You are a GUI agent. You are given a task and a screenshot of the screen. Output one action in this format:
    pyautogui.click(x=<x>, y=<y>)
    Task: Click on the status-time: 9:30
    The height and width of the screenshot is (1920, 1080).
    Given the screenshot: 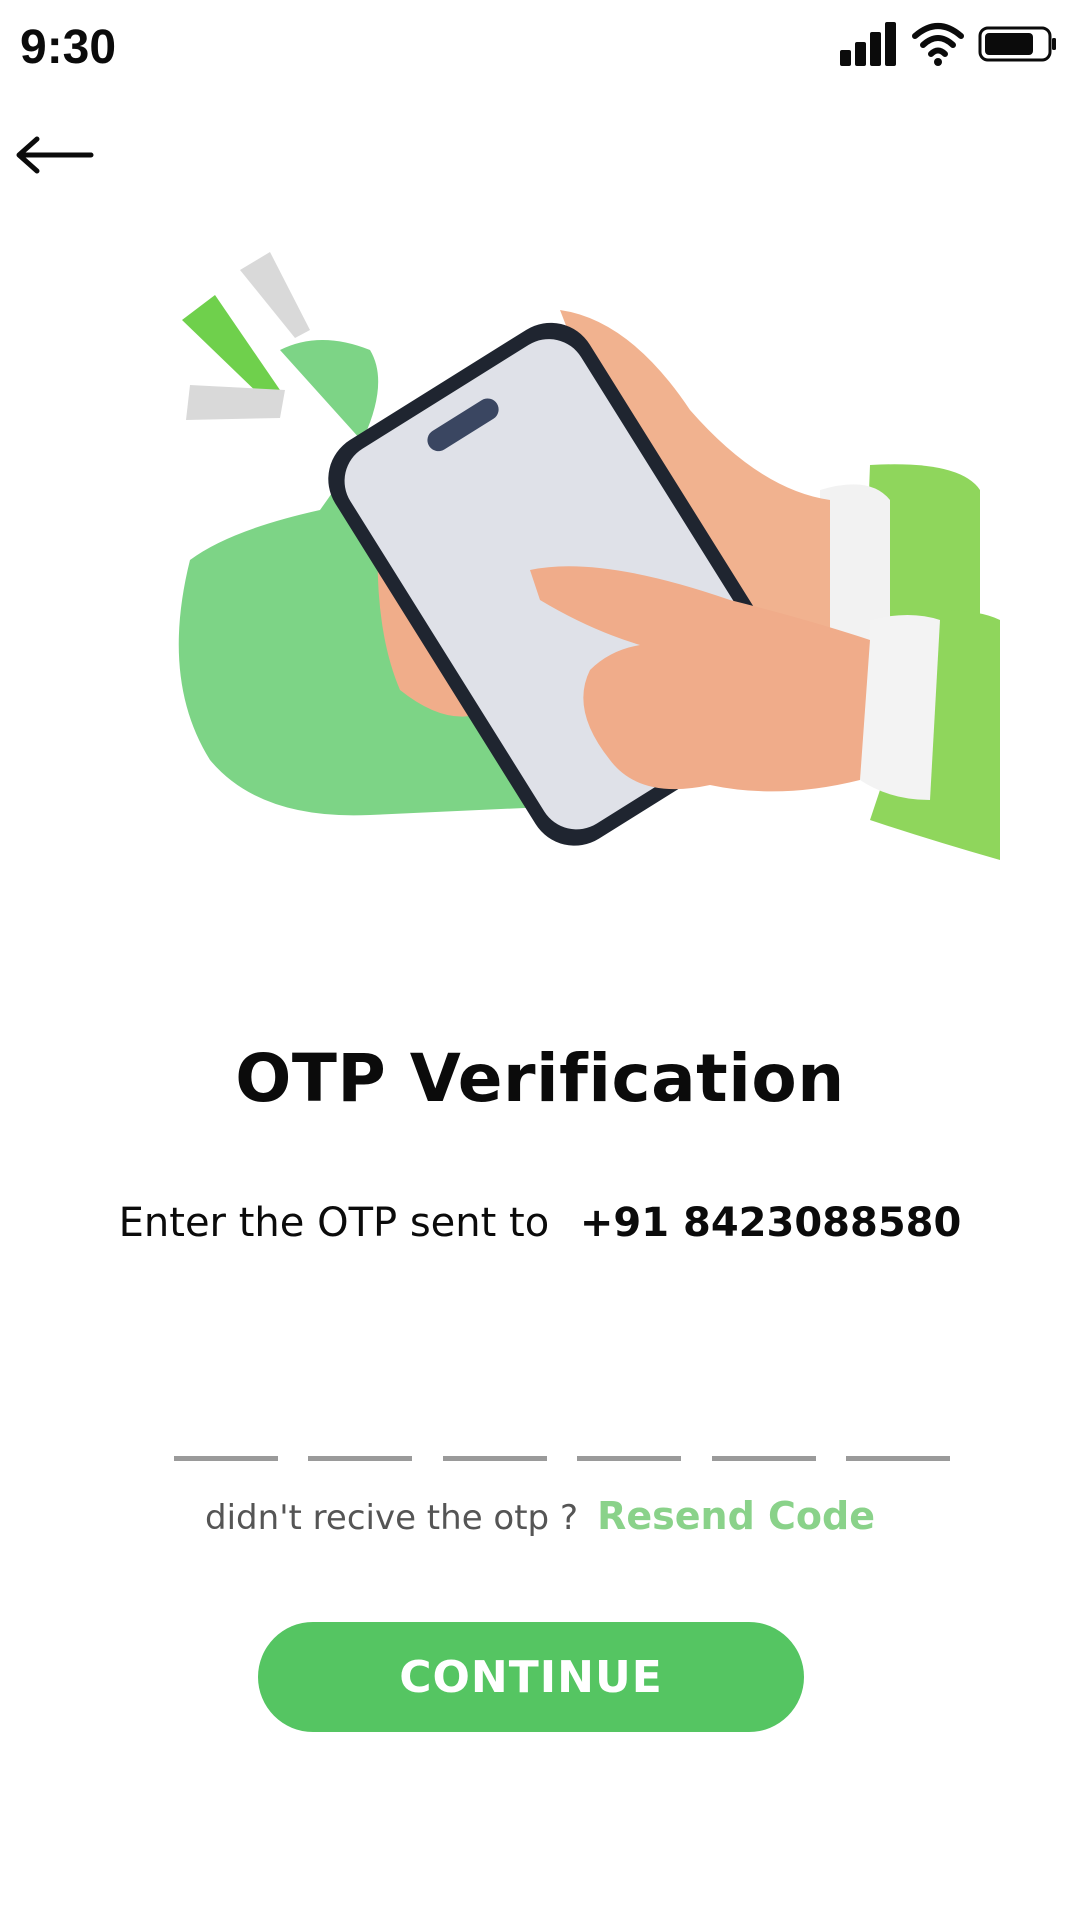 What is the action you would take?
    pyautogui.click(x=68, y=47)
    